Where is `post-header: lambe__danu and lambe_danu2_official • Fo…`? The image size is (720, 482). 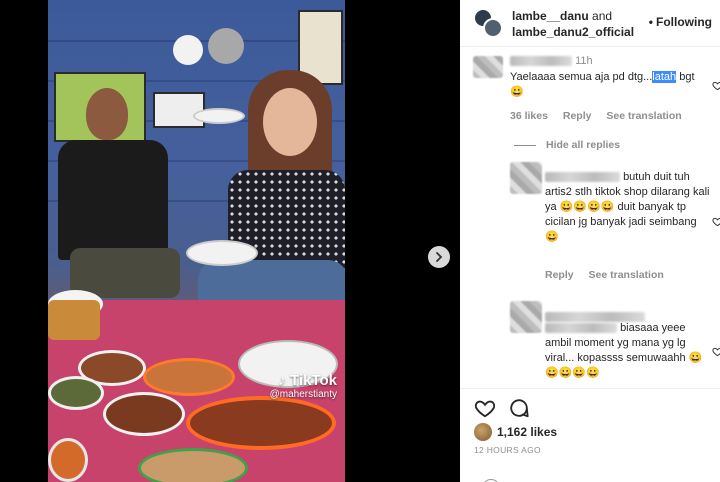 post-header: lambe__danu and lambe_danu2_official • Fo… is located at coordinates (590, 23).